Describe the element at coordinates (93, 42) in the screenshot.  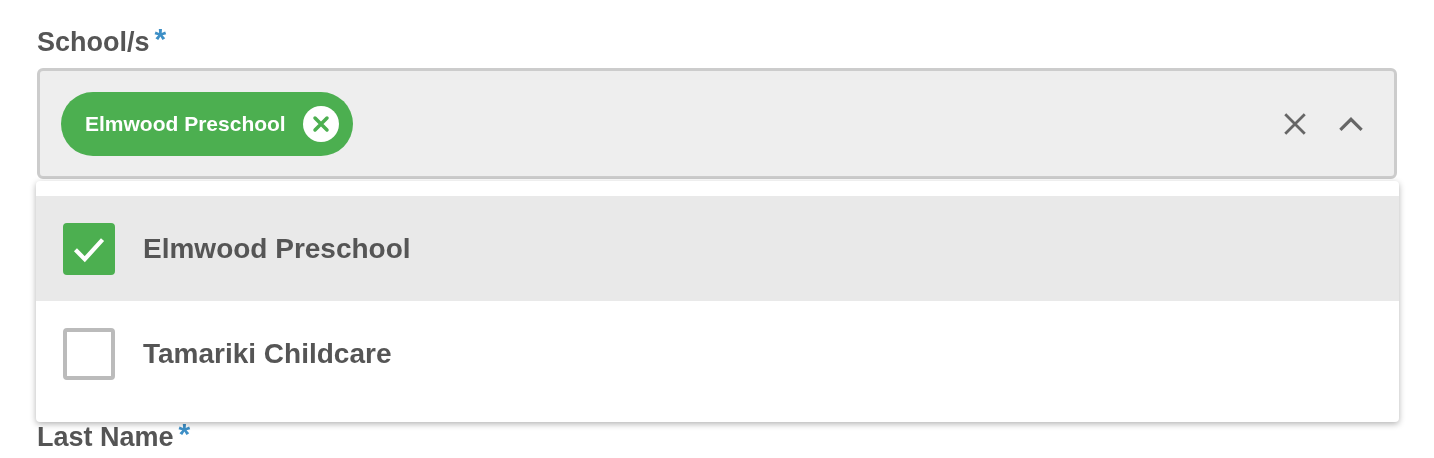
I see `field-label: School/s` at that location.